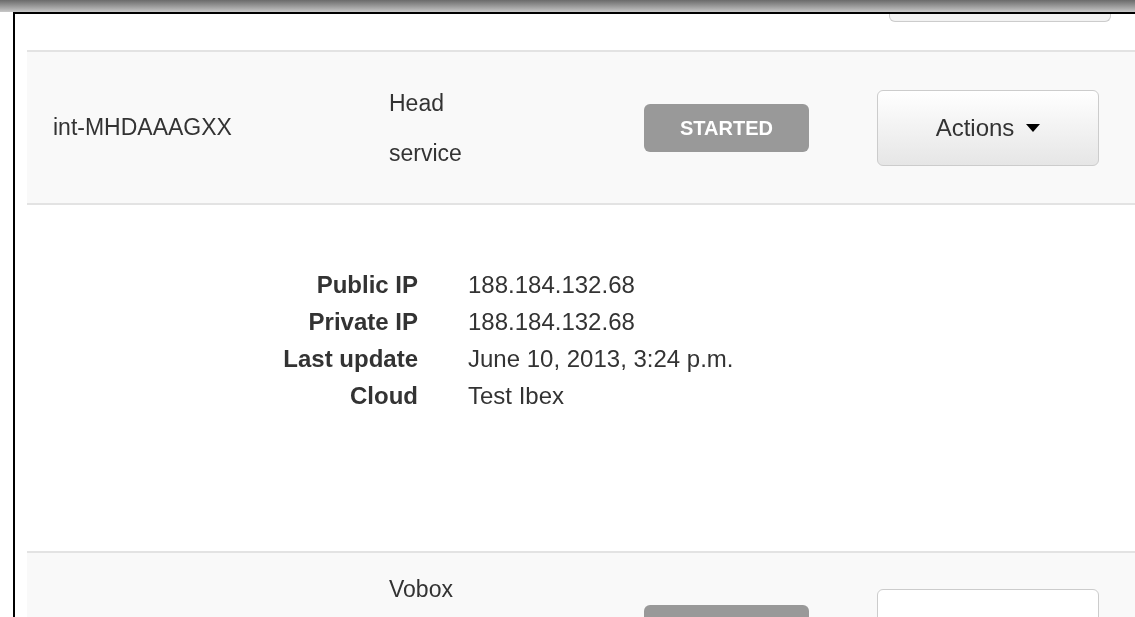  I want to click on detail-value: Test Ibex, so click(516, 396).